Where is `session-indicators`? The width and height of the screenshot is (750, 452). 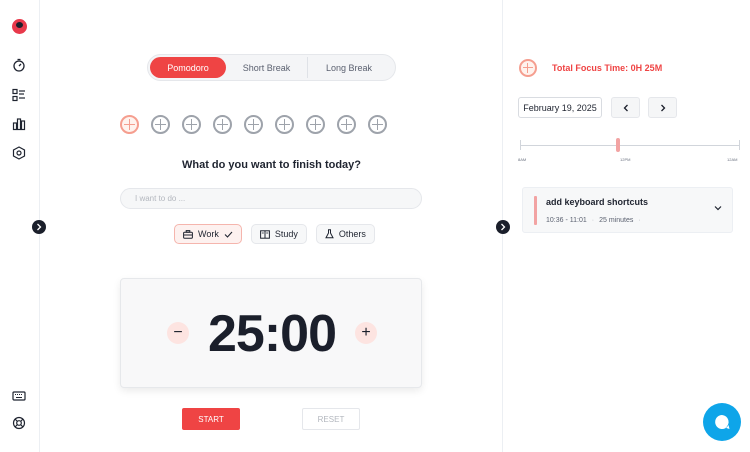
session-indicators is located at coordinates (253, 124).